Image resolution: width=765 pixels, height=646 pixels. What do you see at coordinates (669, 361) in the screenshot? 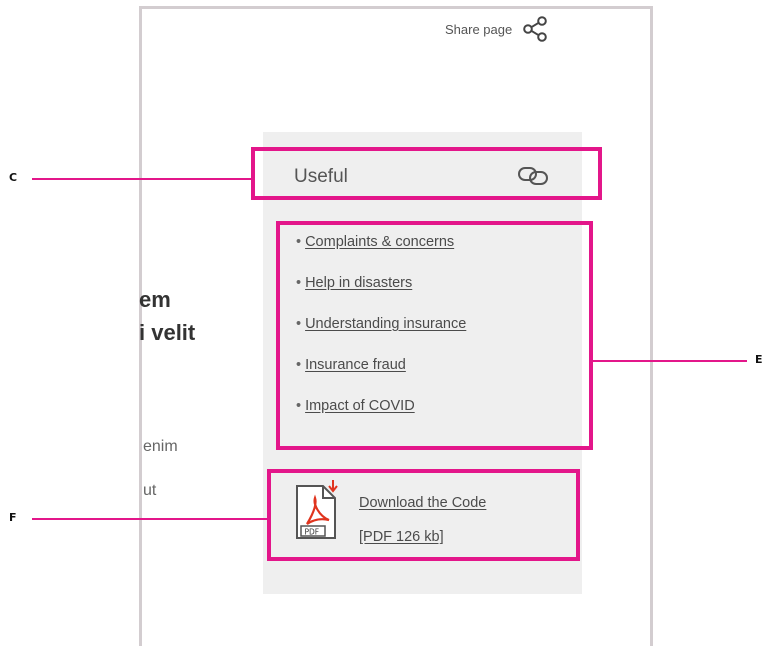
I see `annotation-line-e` at bounding box center [669, 361].